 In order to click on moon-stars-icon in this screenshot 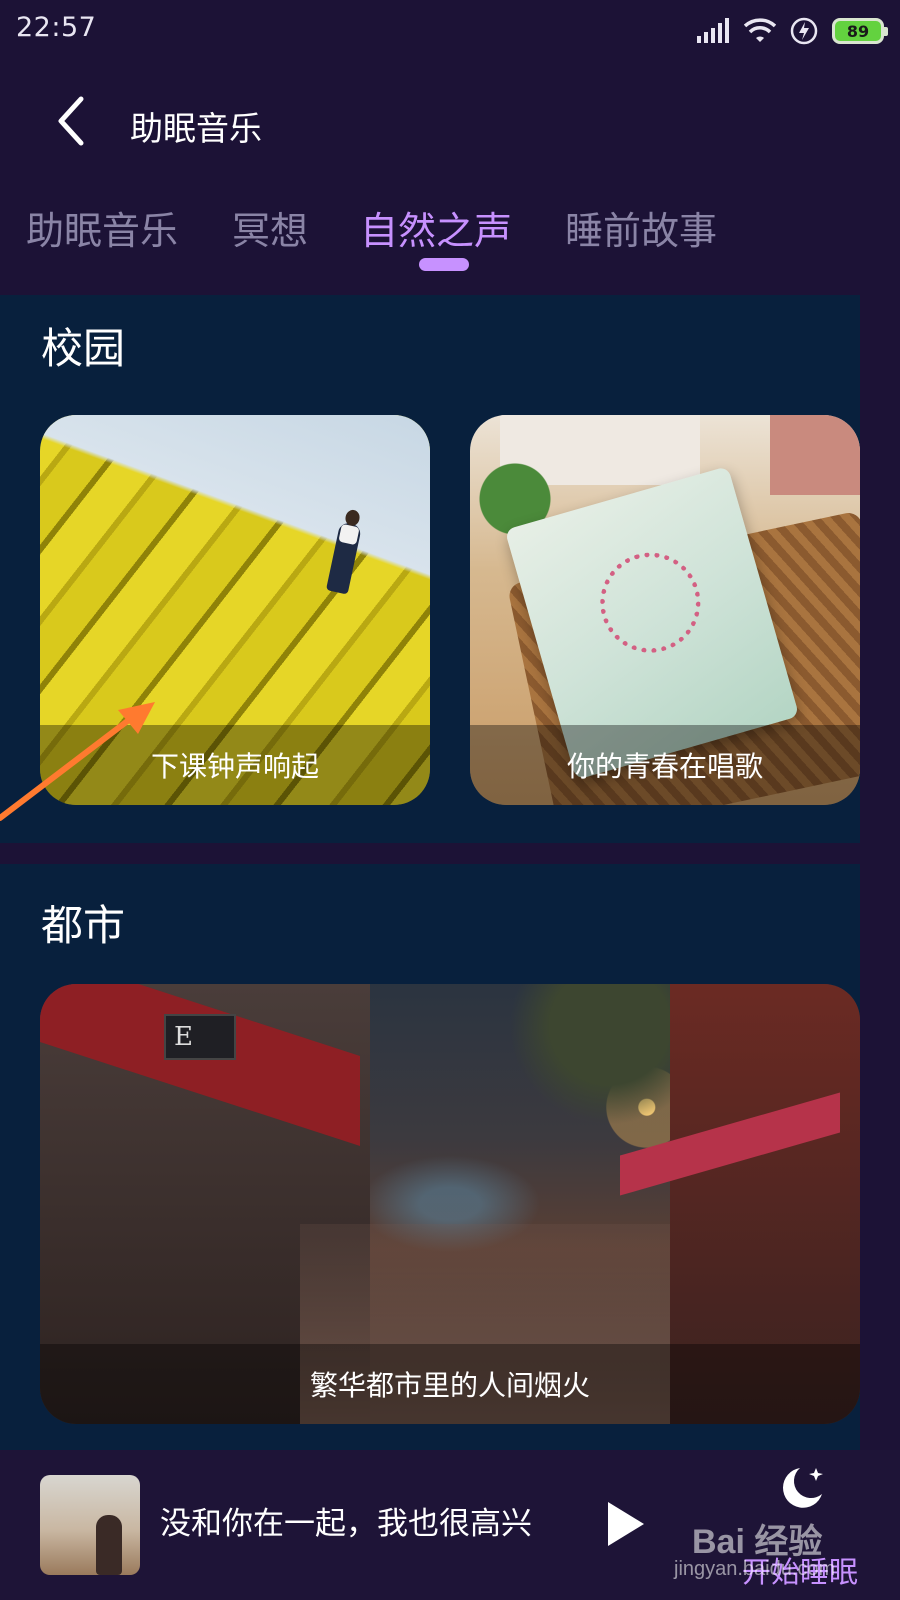, I will do `click(802, 1488)`.